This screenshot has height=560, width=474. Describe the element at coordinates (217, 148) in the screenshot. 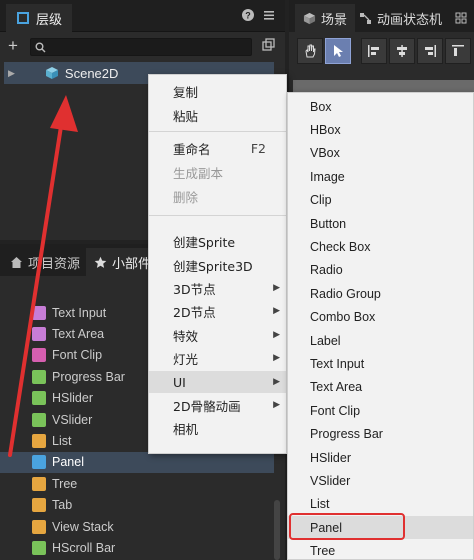

I see `menu-item-rename: 重命名 F2` at that location.